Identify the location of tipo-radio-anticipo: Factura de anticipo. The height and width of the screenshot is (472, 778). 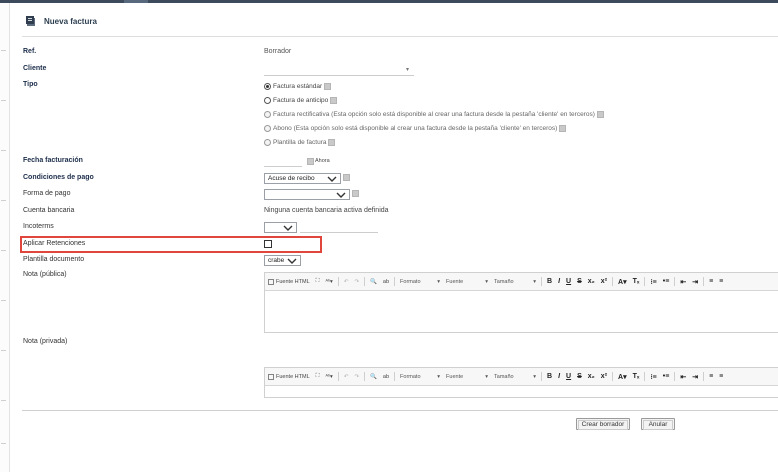
(301, 100).